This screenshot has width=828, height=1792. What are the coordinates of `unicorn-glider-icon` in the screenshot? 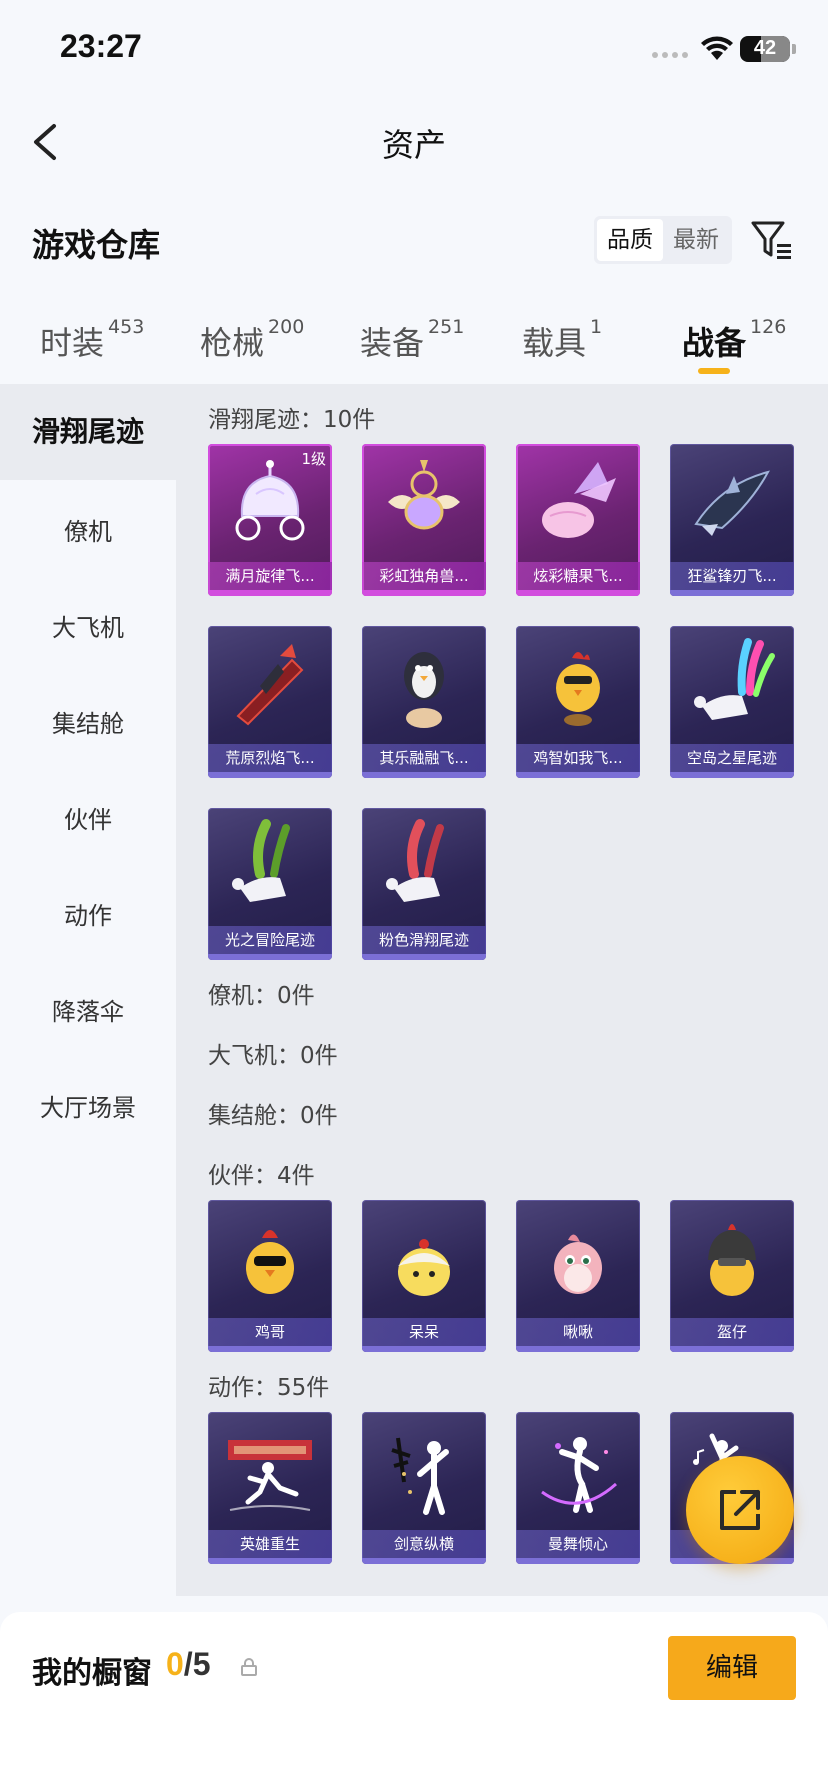 It's located at (424, 495).